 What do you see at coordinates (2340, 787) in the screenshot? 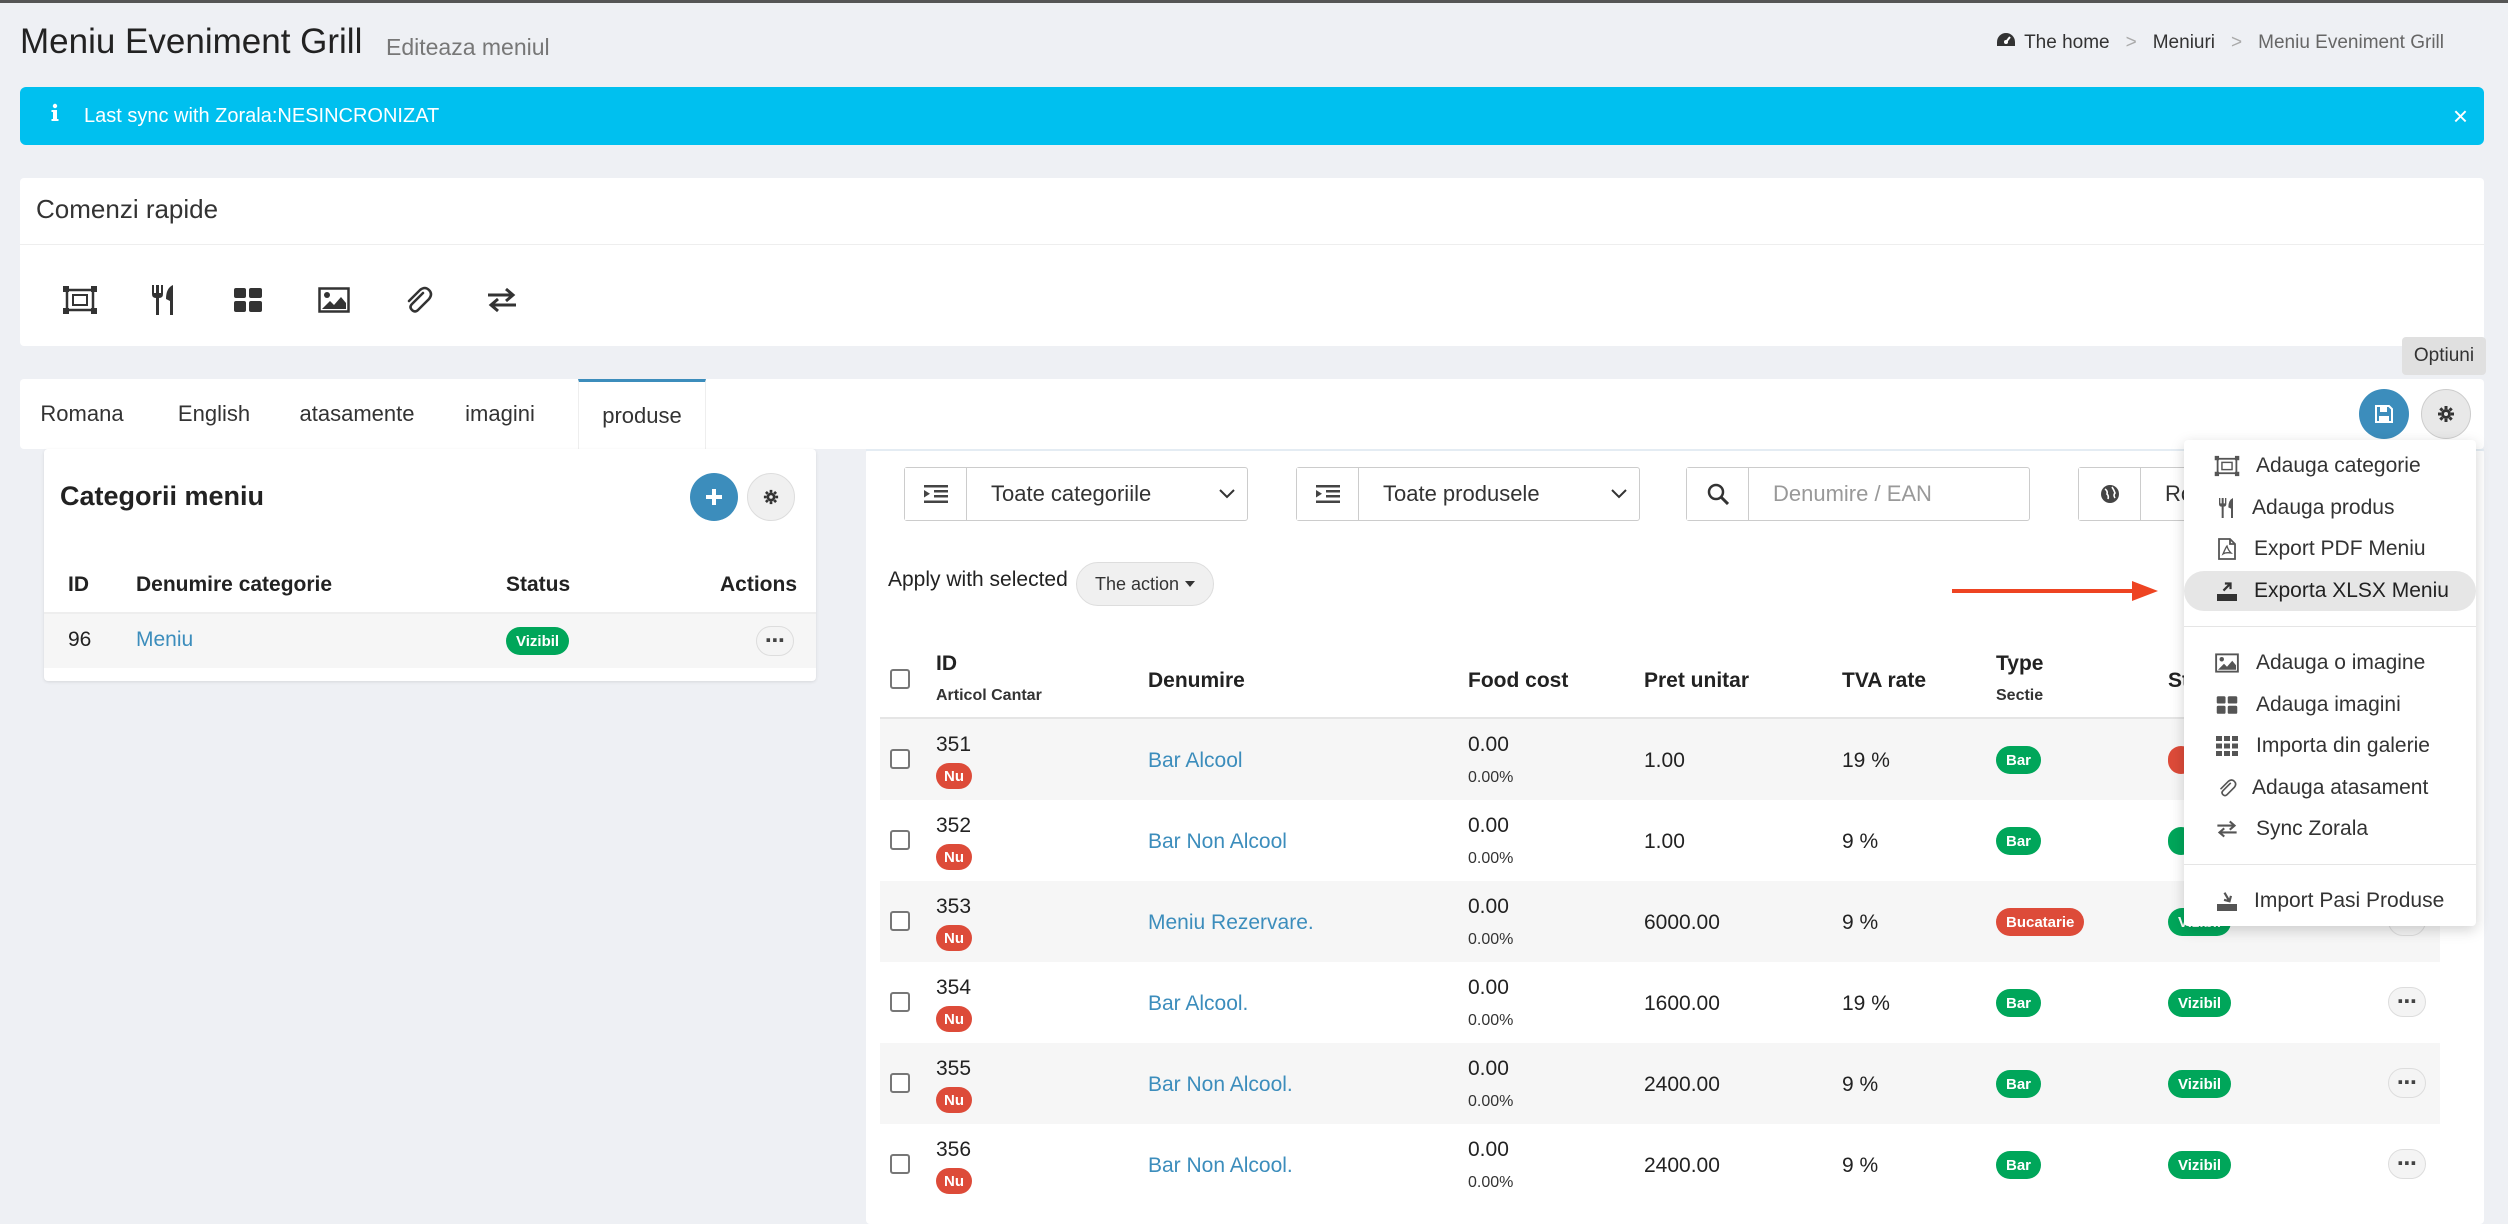
I see `menu-item-label: Adauga atasament` at bounding box center [2340, 787].